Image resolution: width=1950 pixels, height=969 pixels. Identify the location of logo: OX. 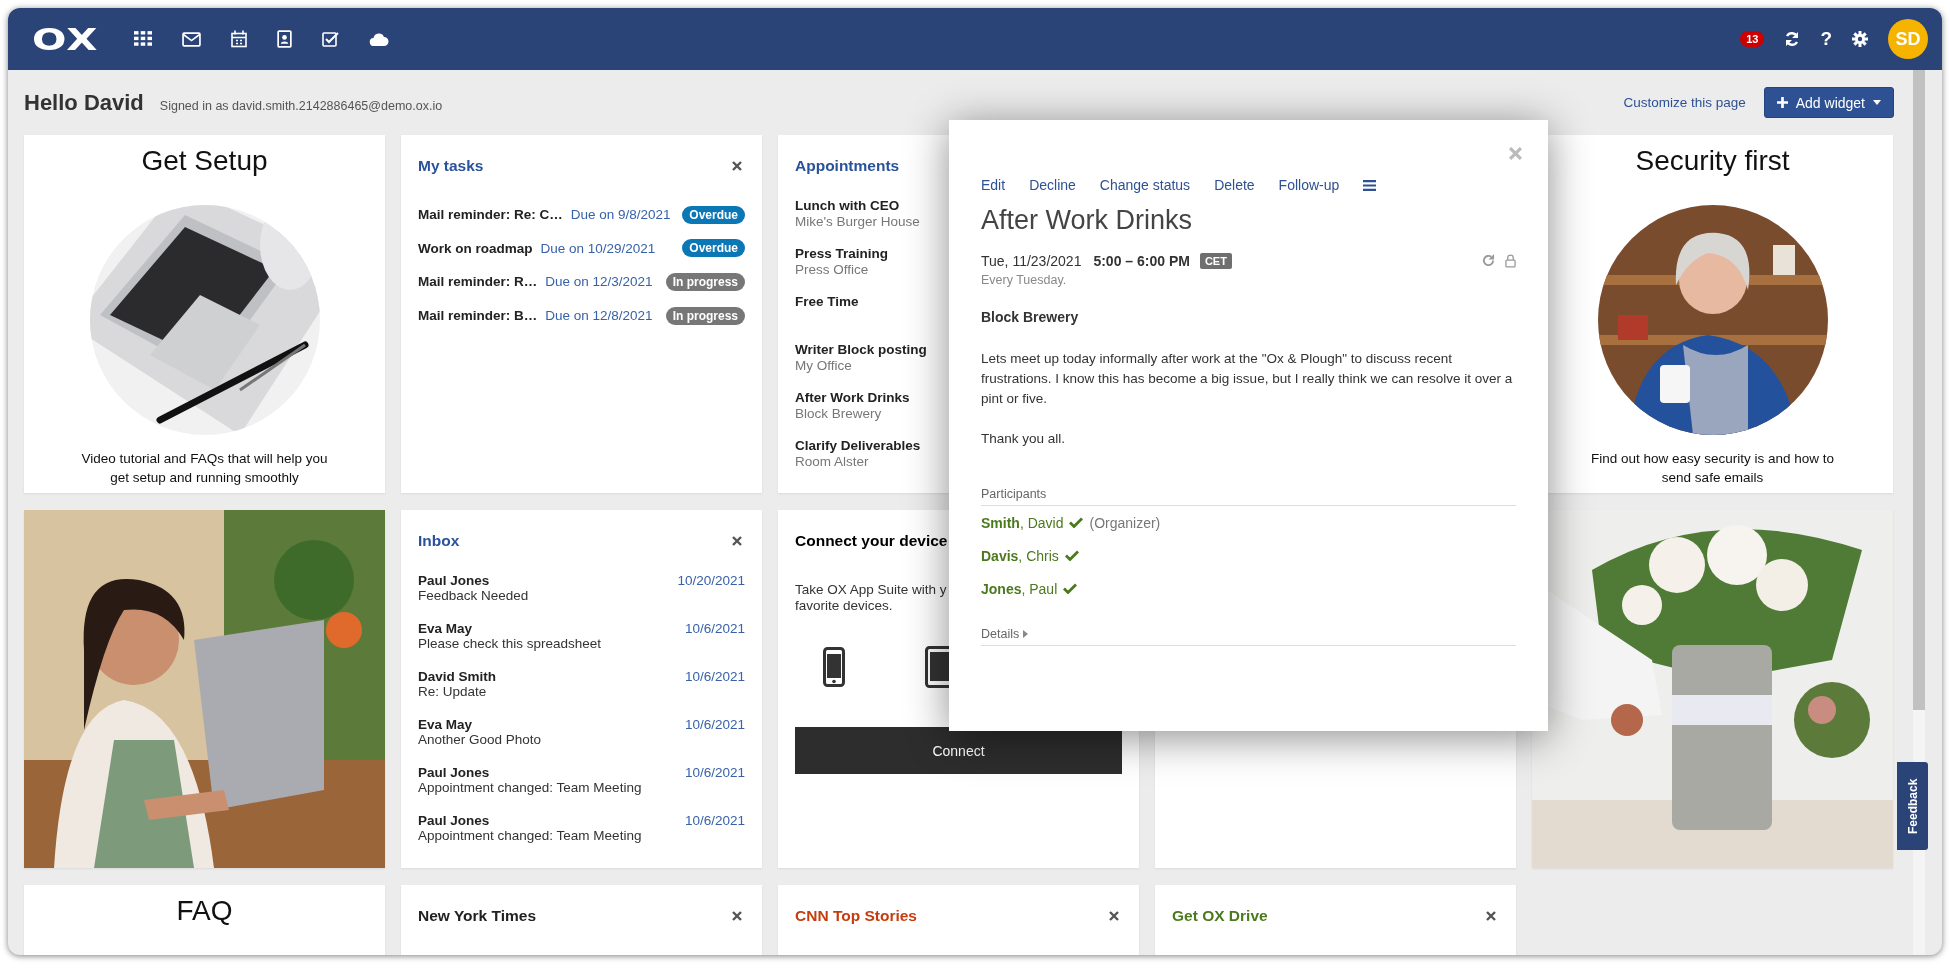
(87, 39).